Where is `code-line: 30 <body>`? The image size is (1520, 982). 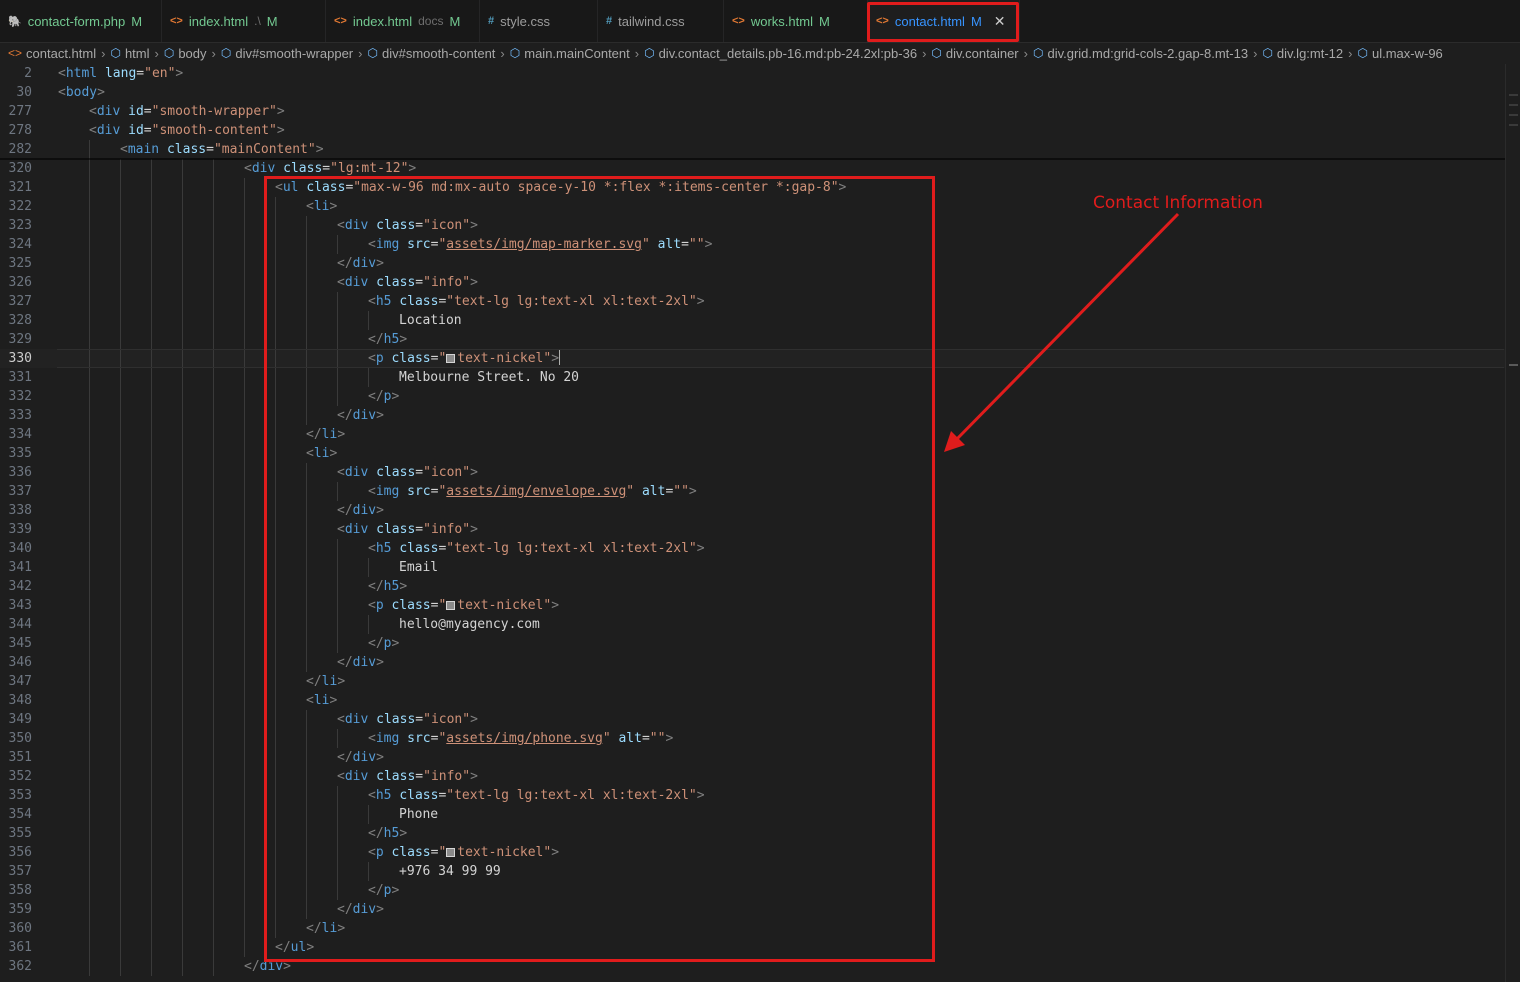 code-line: 30 <body> is located at coordinates (753, 92).